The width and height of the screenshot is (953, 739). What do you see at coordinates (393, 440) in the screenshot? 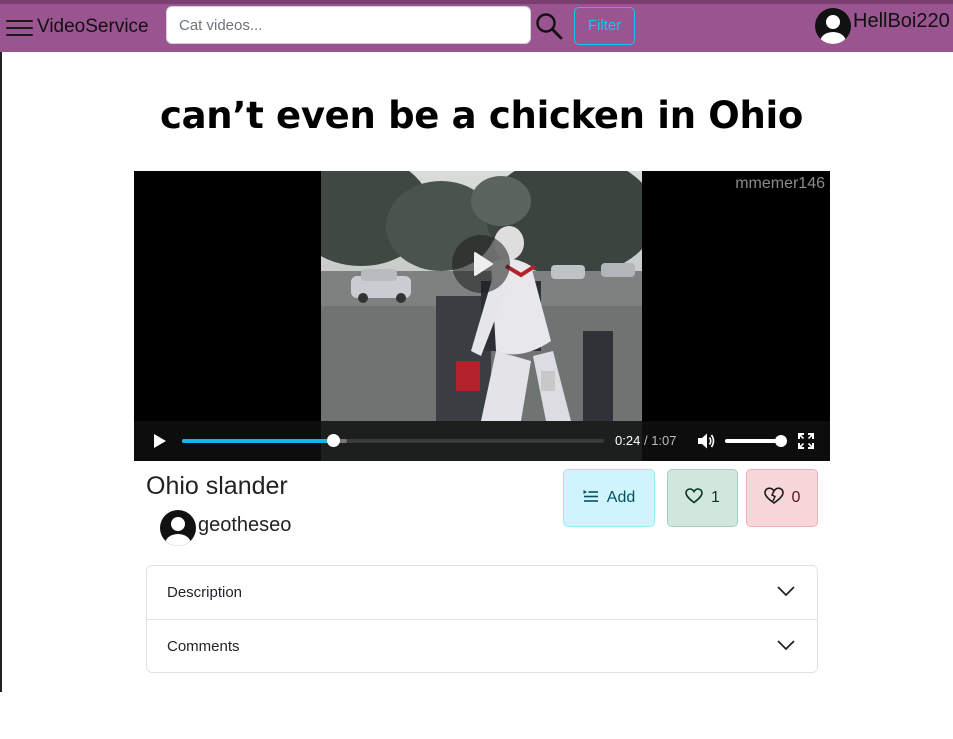
I see `seek-bar` at bounding box center [393, 440].